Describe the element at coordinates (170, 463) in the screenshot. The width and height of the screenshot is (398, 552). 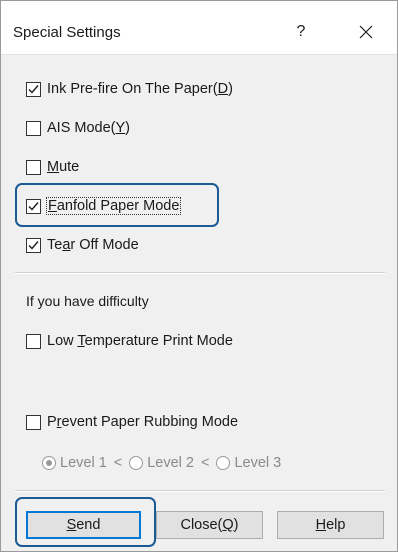
I see `level-2-label: Level 2` at that location.